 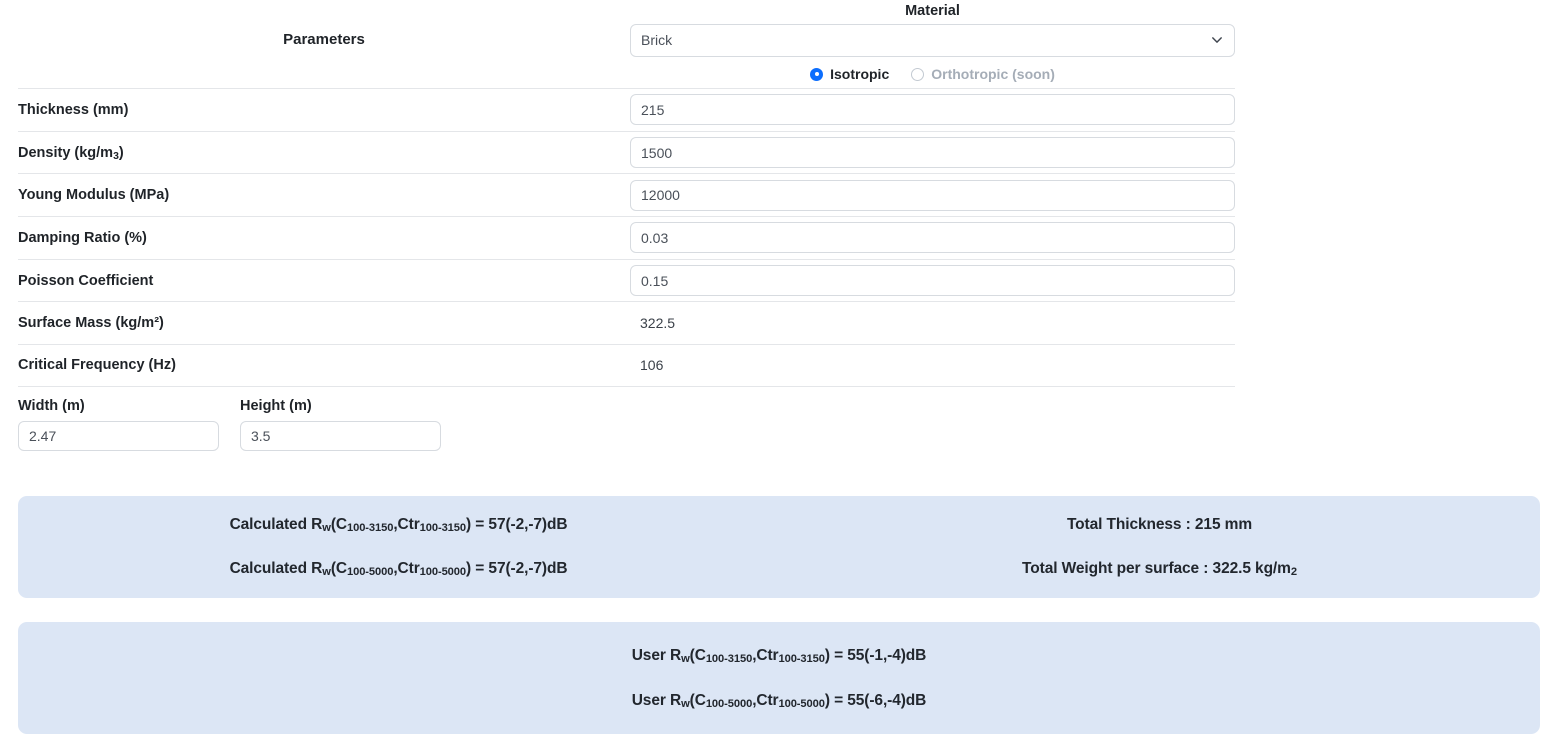 I want to click on row-value-young-modulus, so click(x=932, y=195).